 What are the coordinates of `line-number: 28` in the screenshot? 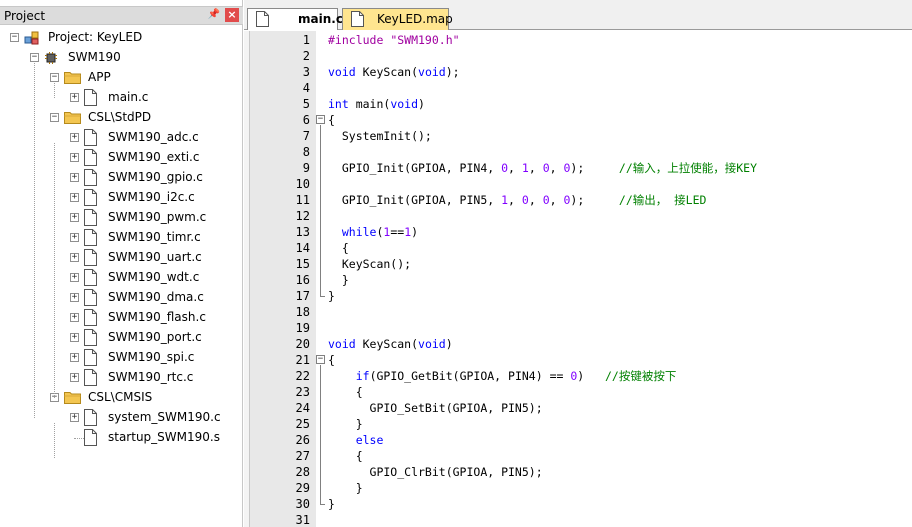 It's located at (302, 472).